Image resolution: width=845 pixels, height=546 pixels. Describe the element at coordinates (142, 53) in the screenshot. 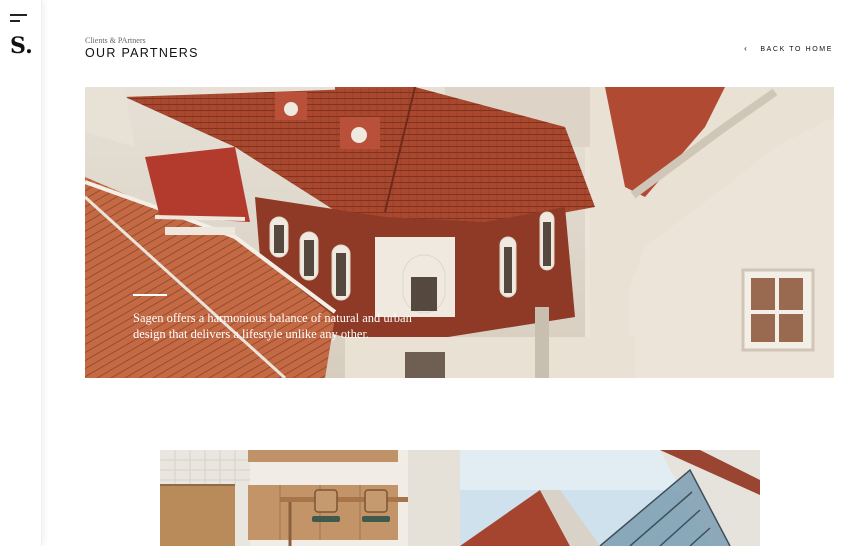

I see `page-title: OUR PARTNERS` at that location.